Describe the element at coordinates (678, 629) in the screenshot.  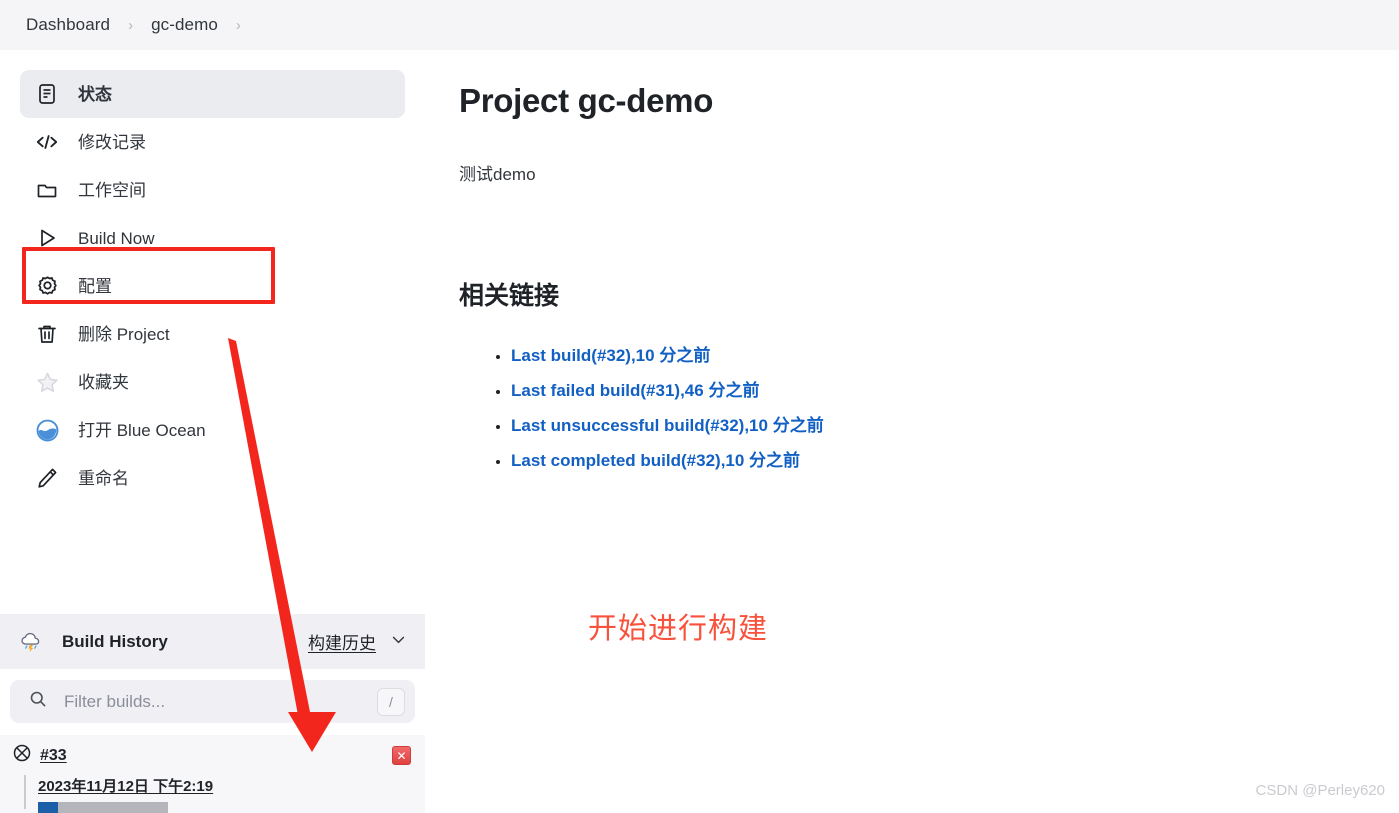
I see `annotation-callout-text: 开始进行构建` at that location.